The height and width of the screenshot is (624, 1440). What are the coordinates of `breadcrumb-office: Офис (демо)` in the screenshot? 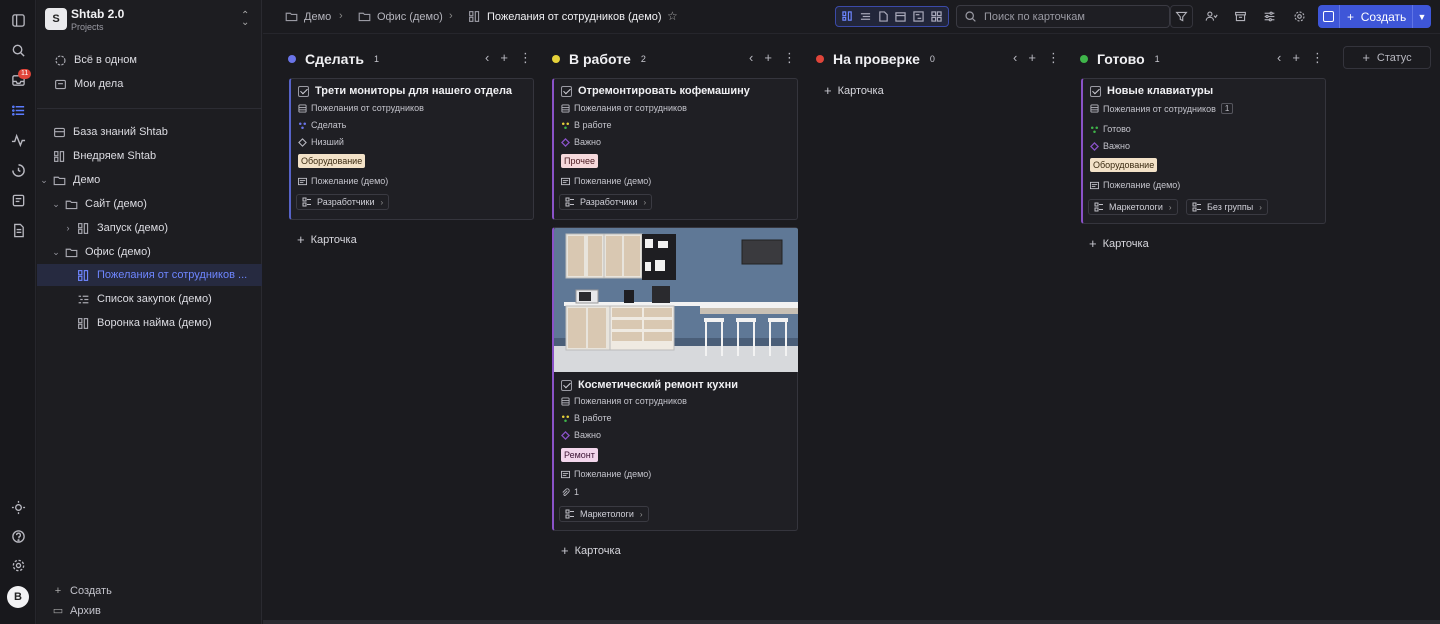 It's located at (400, 16).